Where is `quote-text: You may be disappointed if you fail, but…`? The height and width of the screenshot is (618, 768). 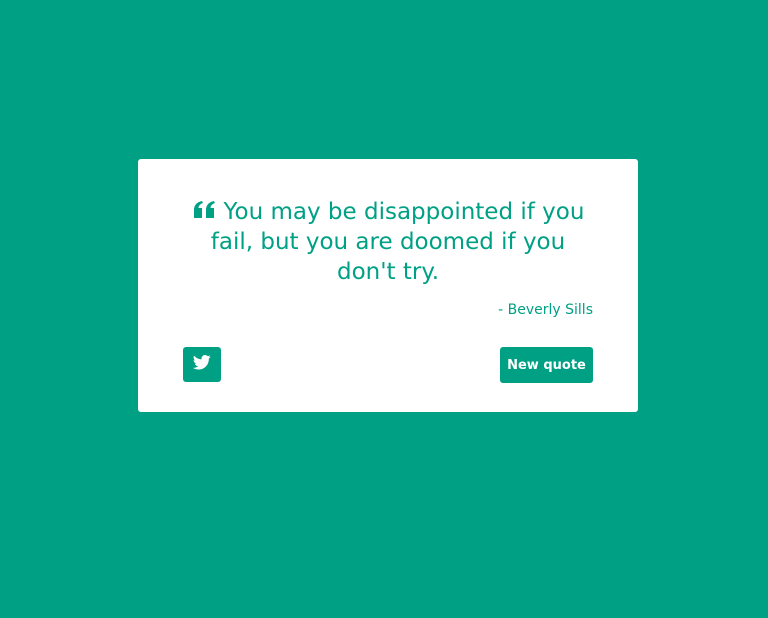 quote-text: You may be disappointed if you fail, but… is located at coordinates (397, 242).